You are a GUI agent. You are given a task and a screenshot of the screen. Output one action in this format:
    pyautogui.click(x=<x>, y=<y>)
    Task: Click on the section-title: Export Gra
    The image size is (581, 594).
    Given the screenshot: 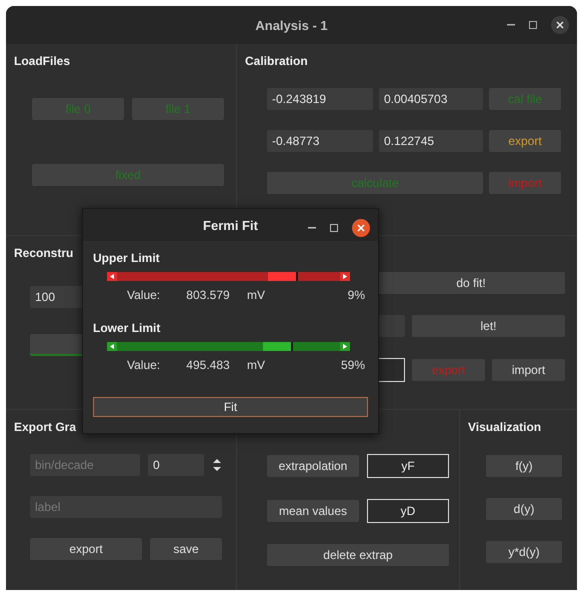 What is the action you would take?
    pyautogui.click(x=45, y=427)
    